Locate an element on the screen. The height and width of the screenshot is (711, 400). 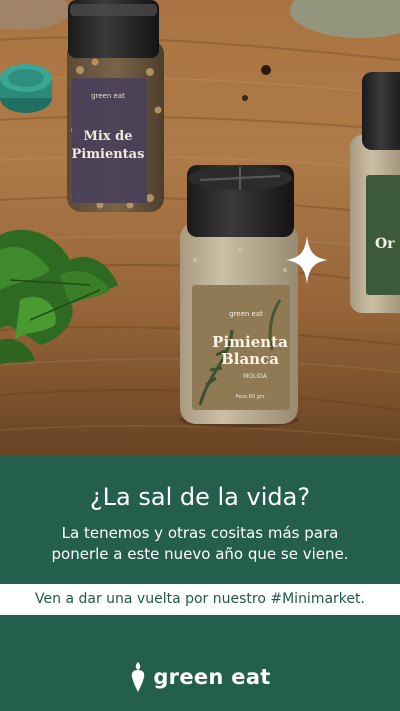
center-jar-brand: green eat is located at coordinates (246, 314).